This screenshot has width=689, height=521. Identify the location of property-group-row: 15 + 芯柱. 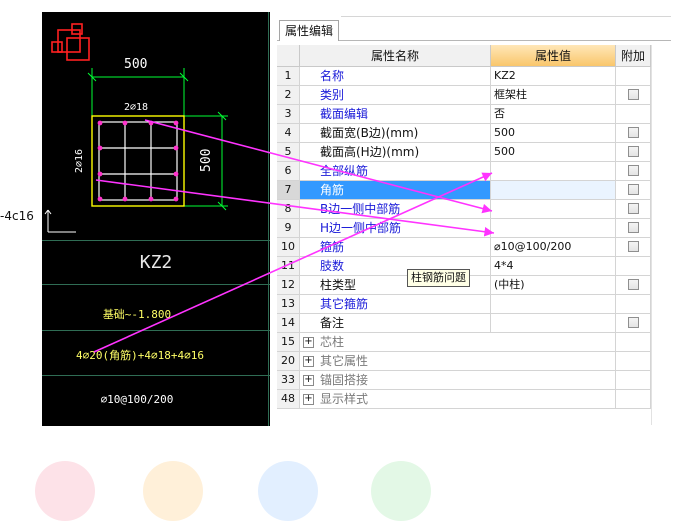
(464, 342).